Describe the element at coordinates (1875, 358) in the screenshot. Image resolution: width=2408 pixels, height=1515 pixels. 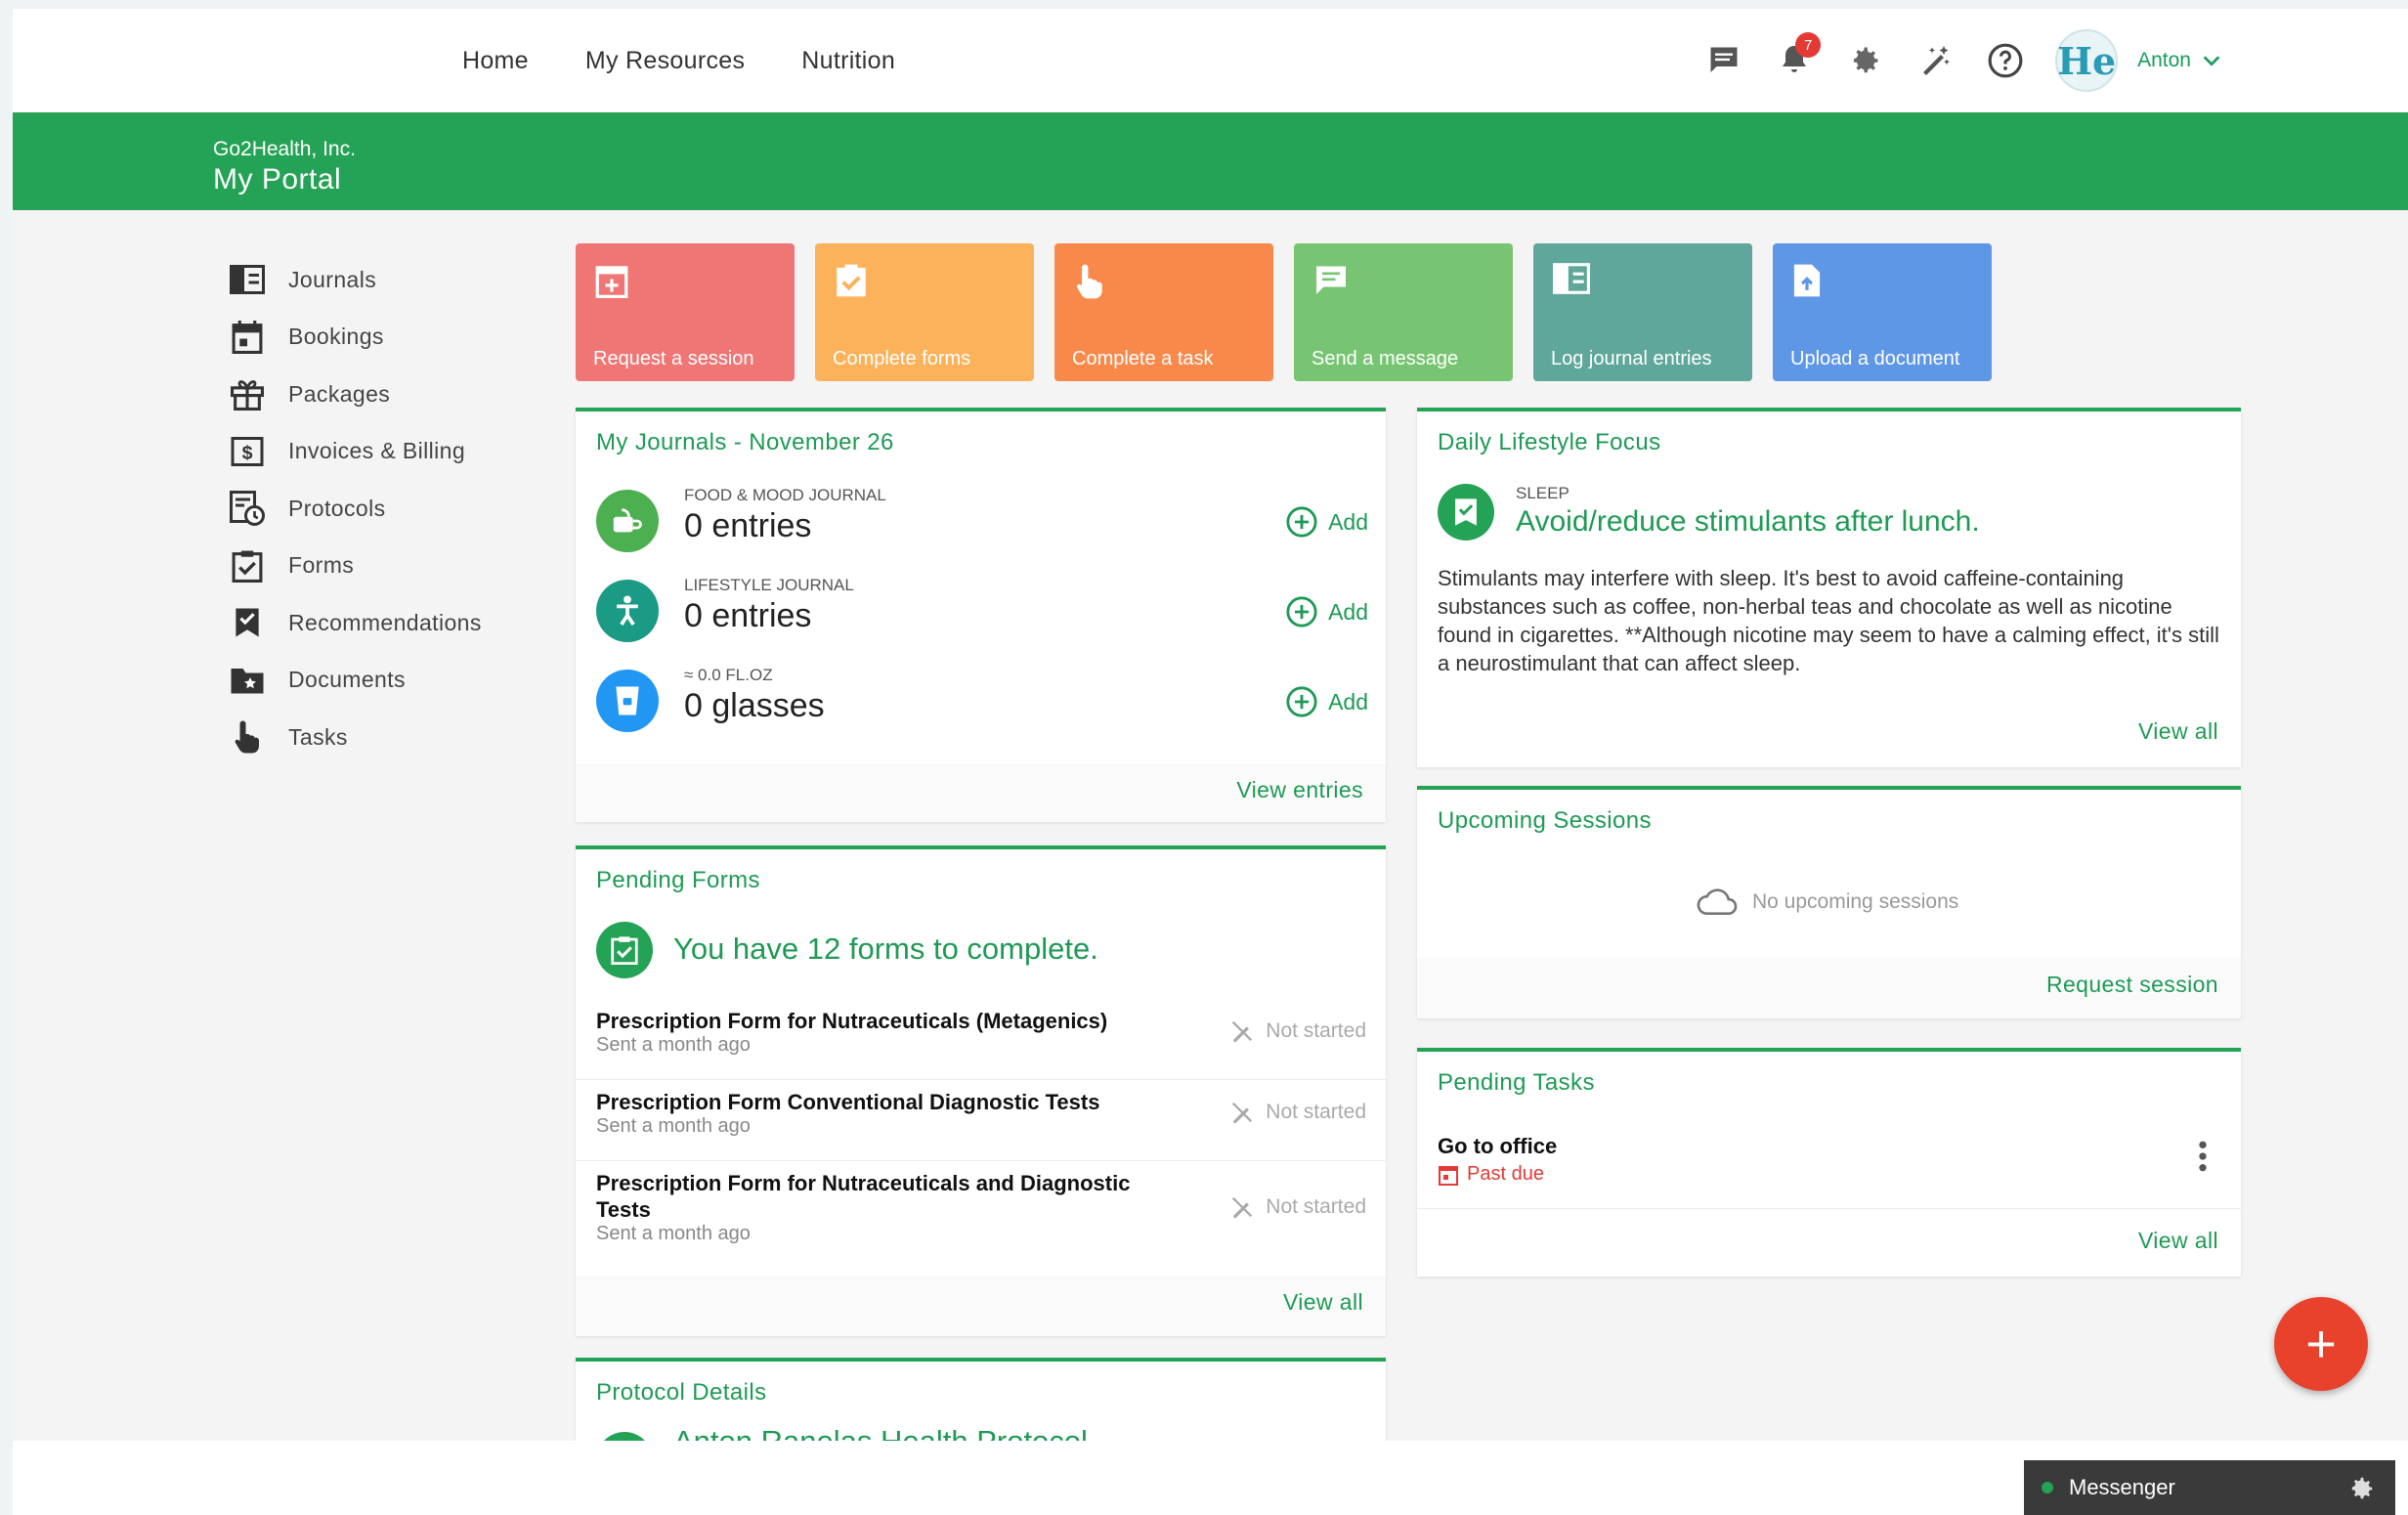
I see `tile-label: Upload a document` at that location.